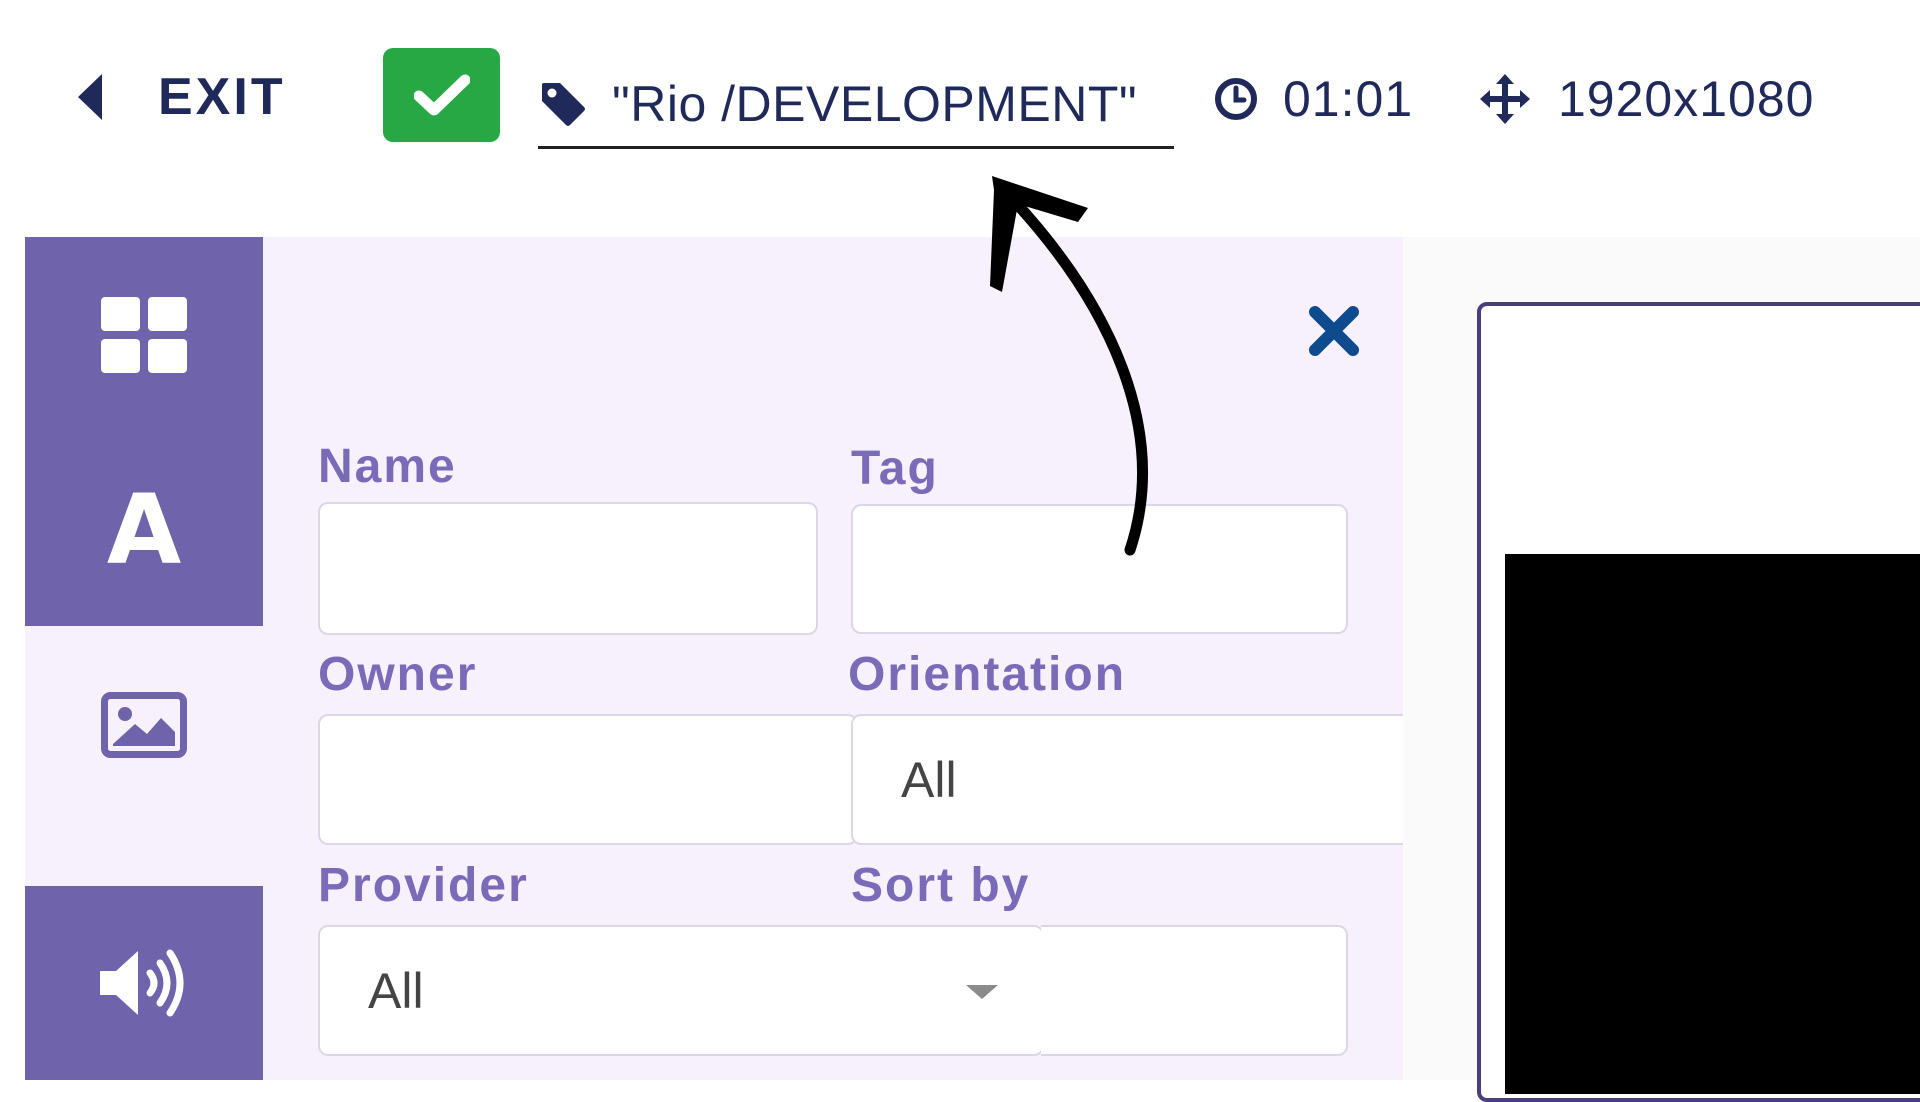  Describe the element at coordinates (1194, 990) in the screenshot. I see `sort-by-select` at that location.